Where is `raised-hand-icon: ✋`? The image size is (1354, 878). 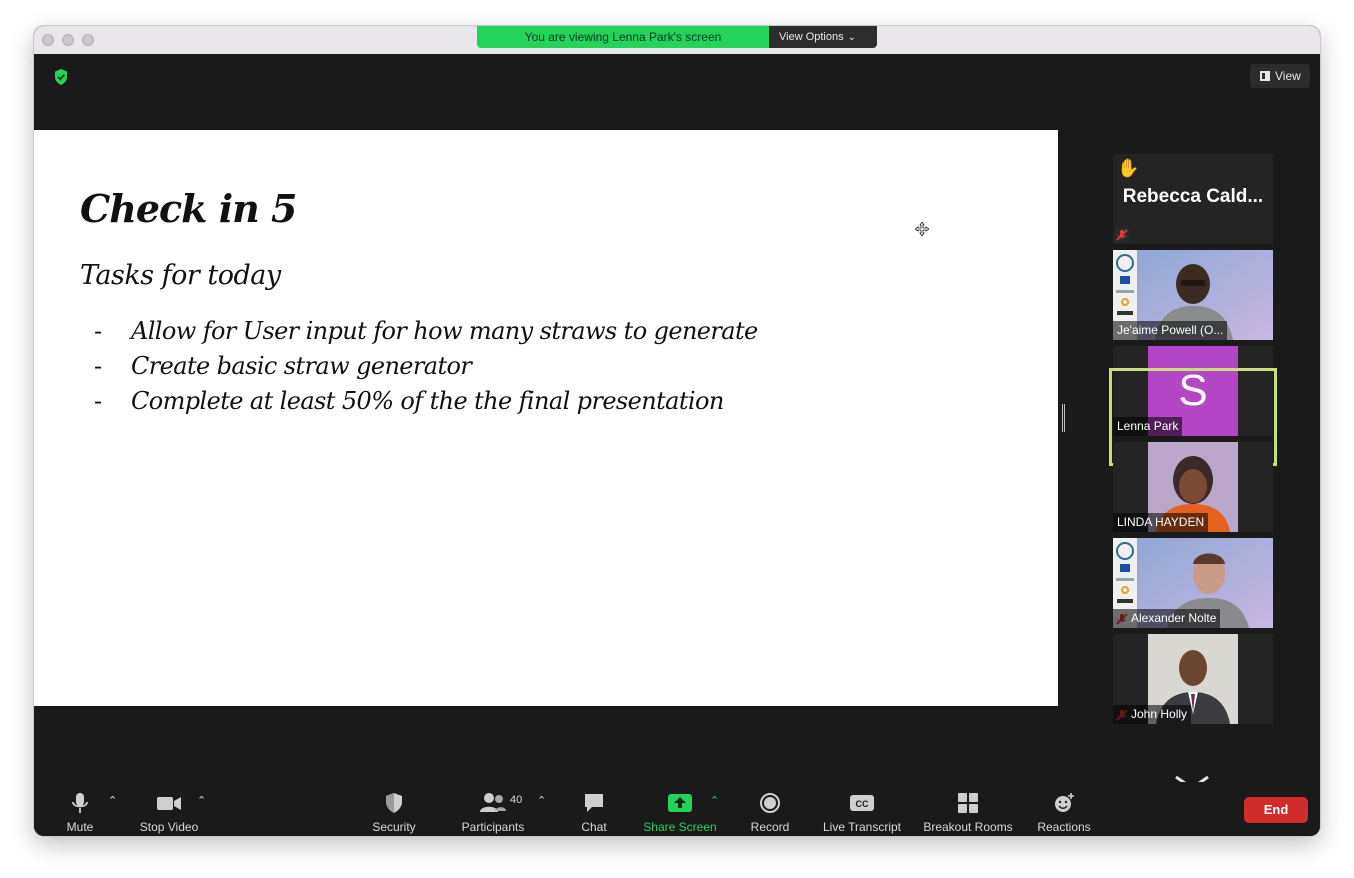
raised-hand-icon: ✋ is located at coordinates (1128, 168).